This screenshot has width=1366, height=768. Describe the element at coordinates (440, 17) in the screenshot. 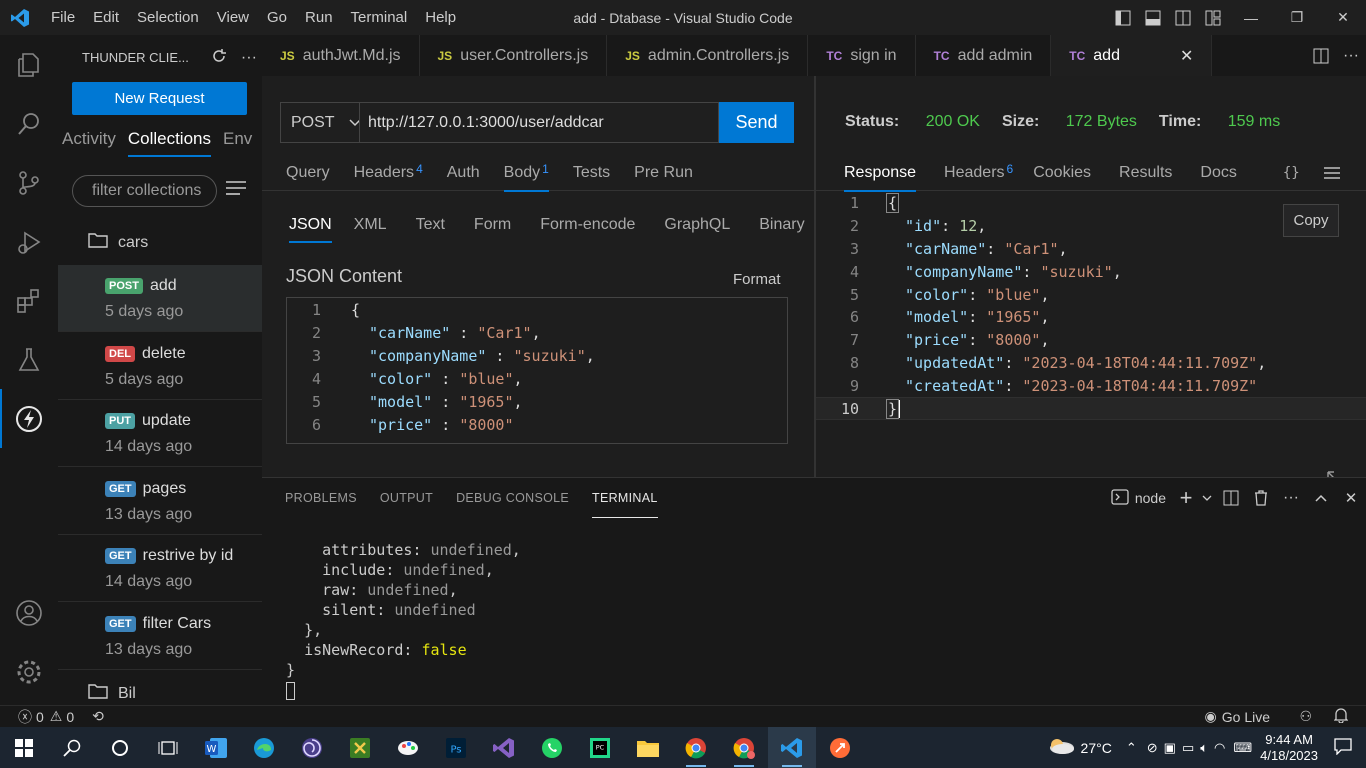

I see `menu-item-help: Help` at that location.